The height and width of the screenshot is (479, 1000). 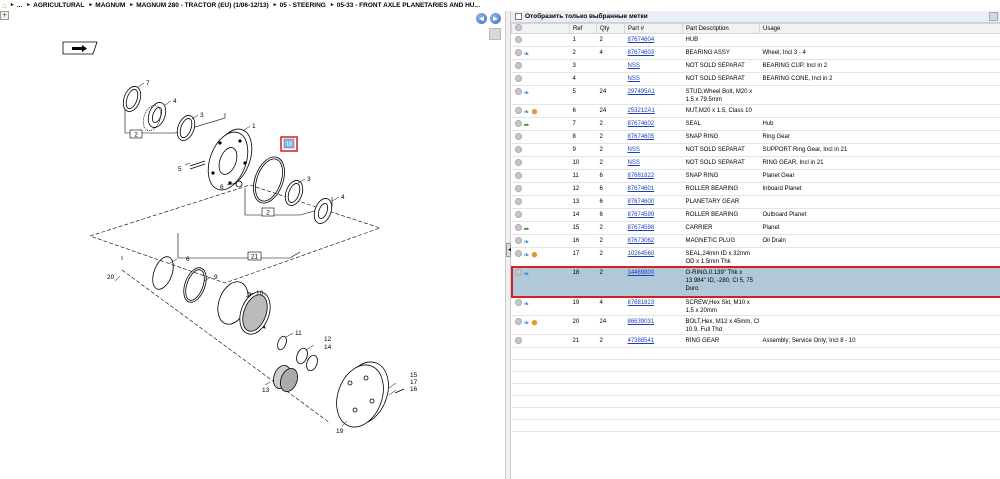 What do you see at coordinates (289, 144) in the screenshot?
I see `selected-callout: 18` at bounding box center [289, 144].